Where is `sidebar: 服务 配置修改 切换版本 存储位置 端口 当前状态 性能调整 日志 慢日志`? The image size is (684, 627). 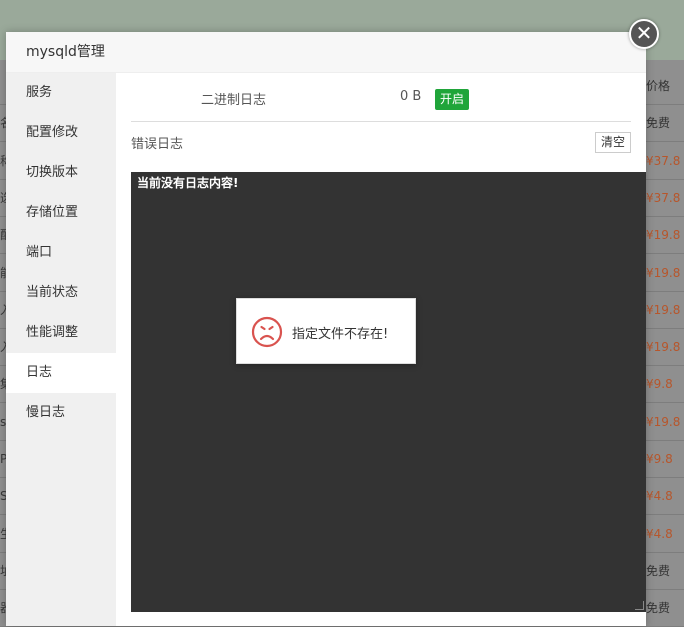 sidebar: 服务 配置修改 切换版本 存储位置 端口 当前状态 性能调整 日志 慢日志 is located at coordinates (61, 349).